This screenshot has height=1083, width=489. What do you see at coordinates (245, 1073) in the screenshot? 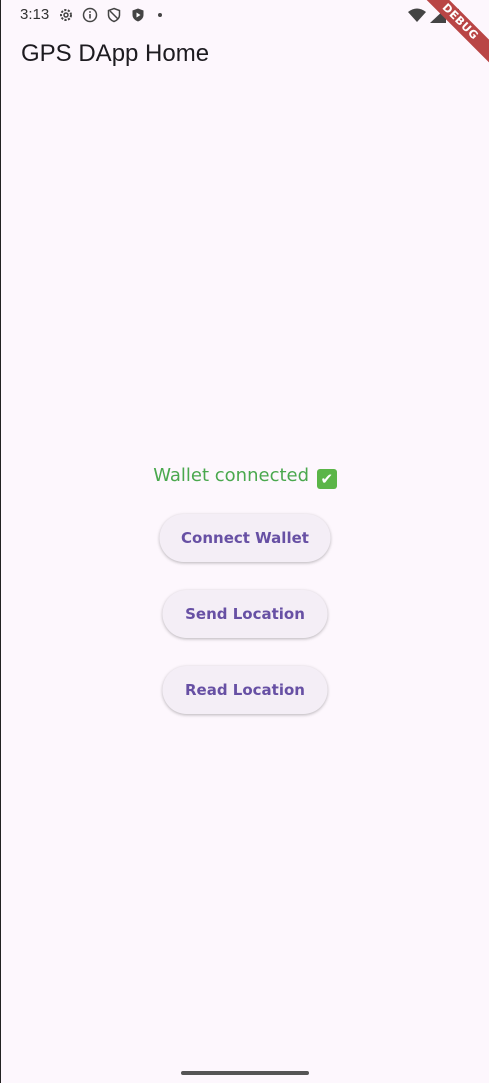
I see `home-indicator` at bounding box center [245, 1073].